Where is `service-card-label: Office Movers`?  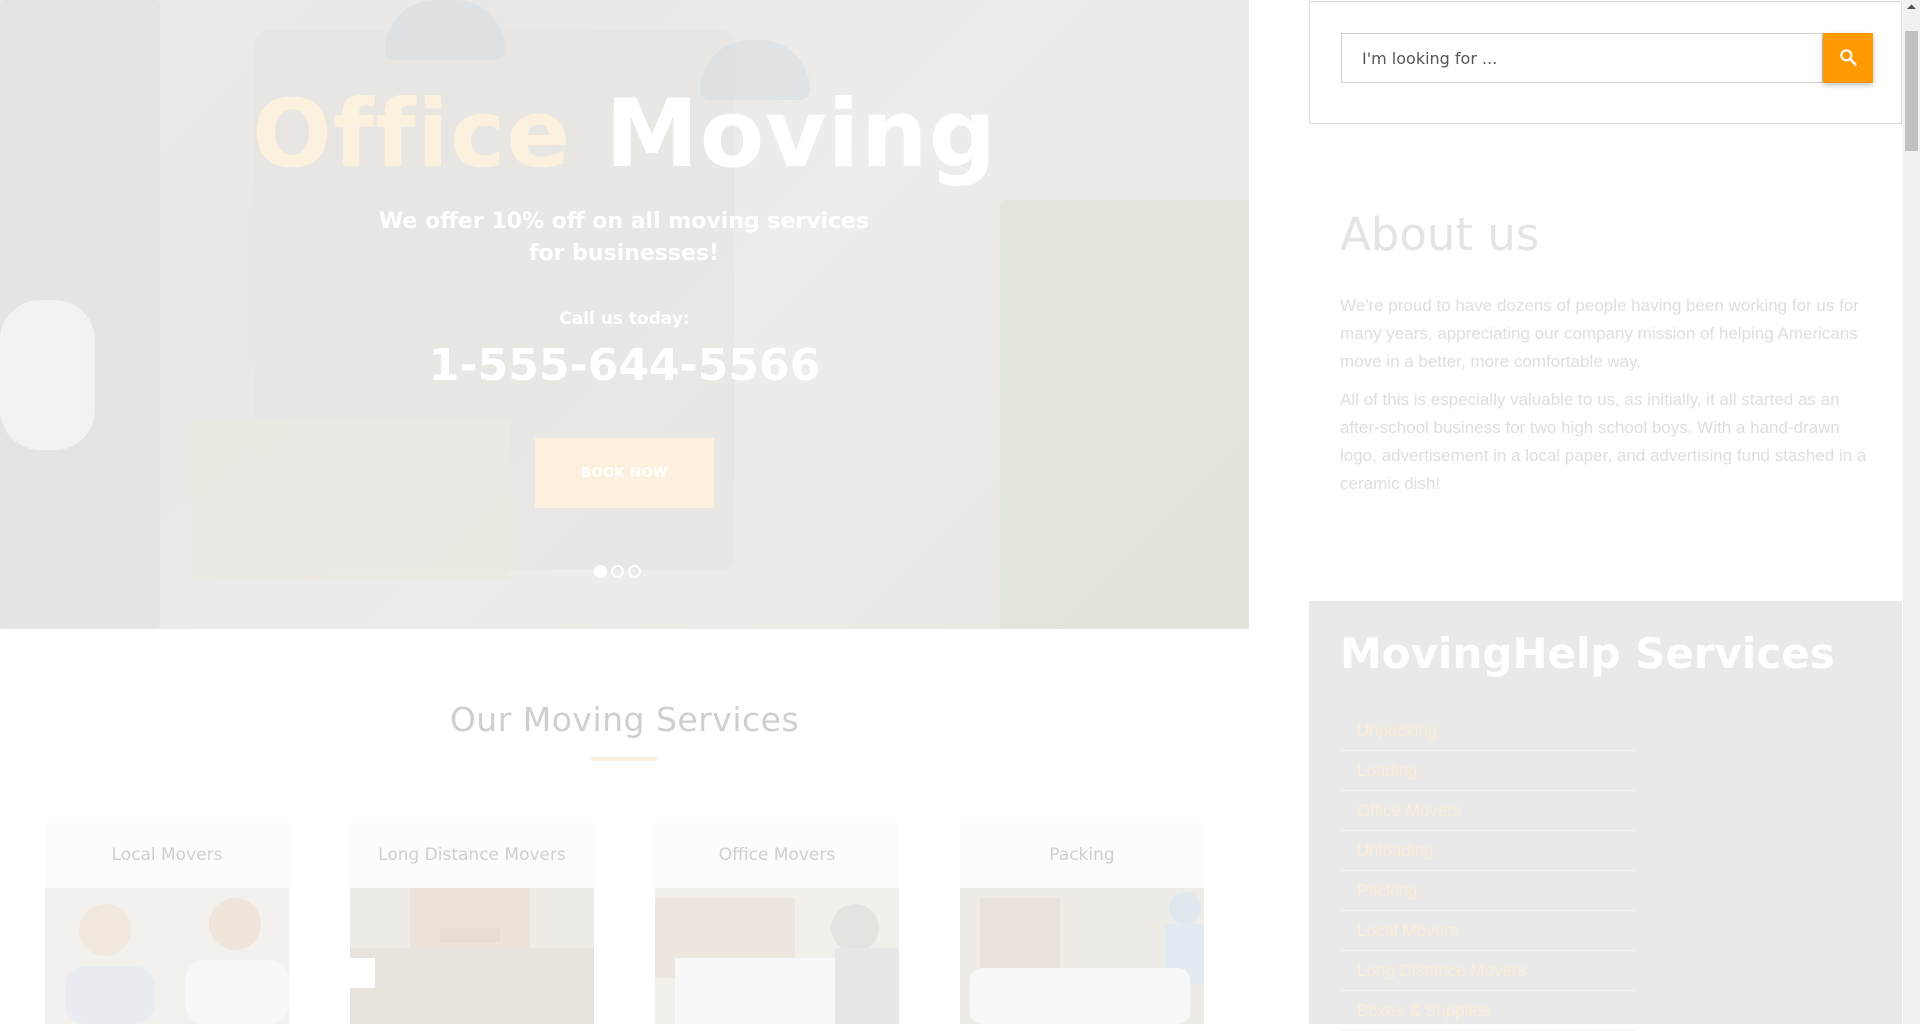 service-card-label: Office Movers is located at coordinates (777, 855).